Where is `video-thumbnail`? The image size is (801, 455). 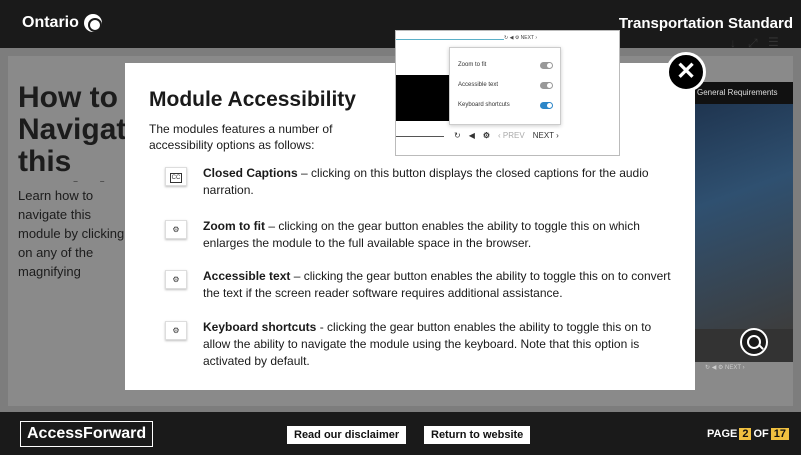
video-thumbnail is located at coordinates (744, 216).